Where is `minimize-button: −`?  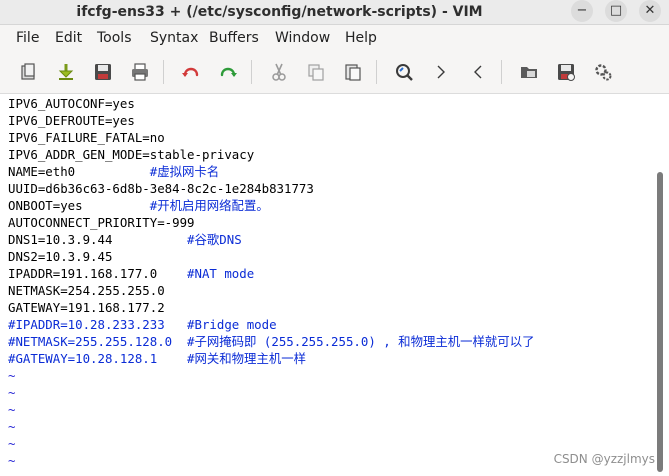
minimize-button: − is located at coordinates (582, 11).